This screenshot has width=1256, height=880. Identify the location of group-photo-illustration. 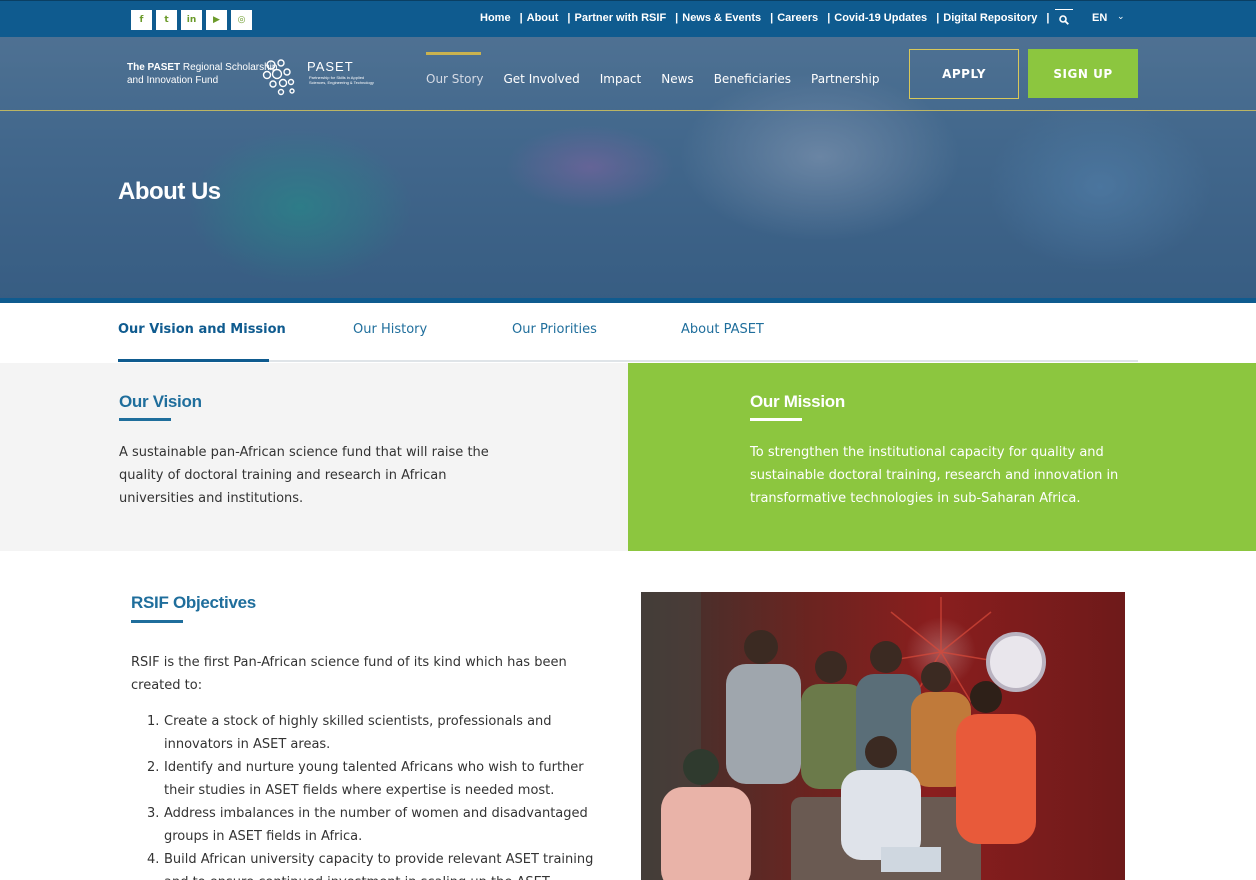
(843, 736).